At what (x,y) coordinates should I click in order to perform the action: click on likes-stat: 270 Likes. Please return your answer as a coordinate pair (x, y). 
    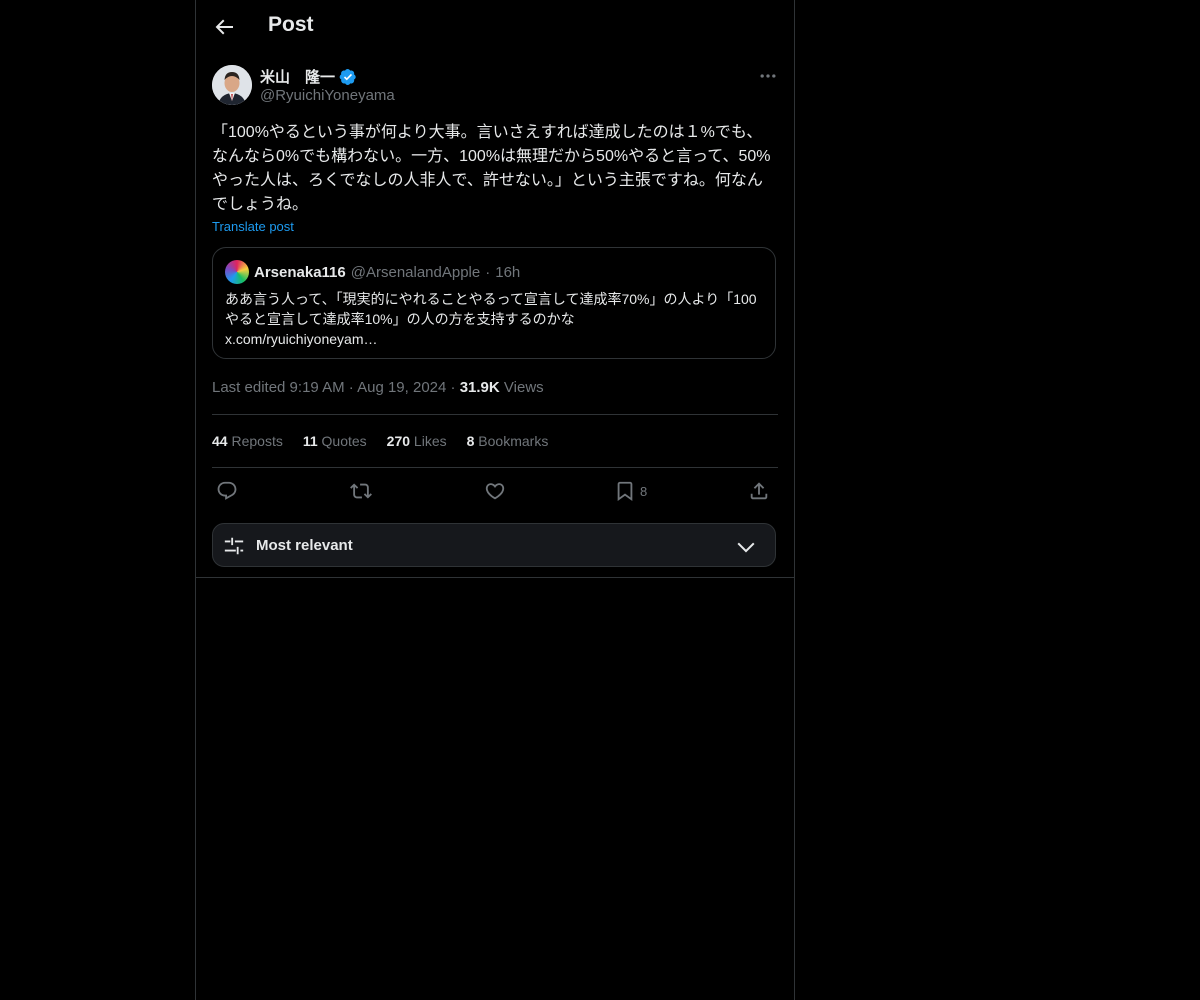
    Looking at the image, I should click on (417, 441).